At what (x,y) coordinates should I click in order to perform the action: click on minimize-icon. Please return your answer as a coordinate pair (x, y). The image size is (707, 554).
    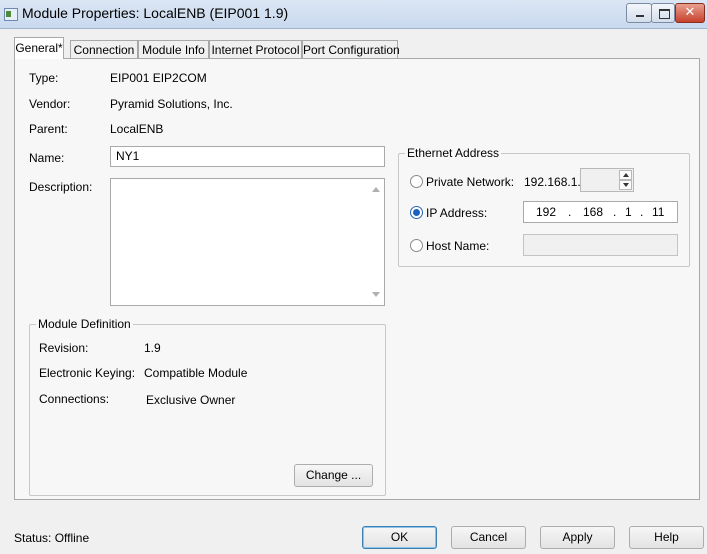
    Looking at the image, I should click on (640, 16).